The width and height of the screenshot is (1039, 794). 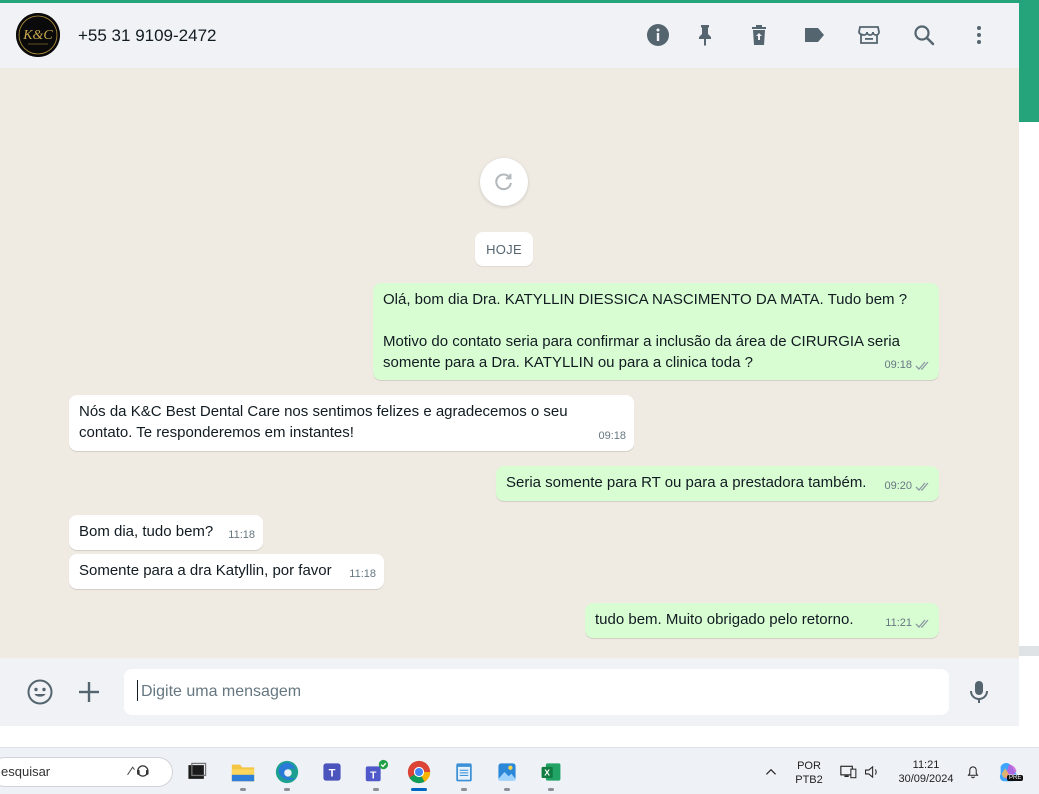 I want to click on teams-icon: T, so click(x=376, y=772).